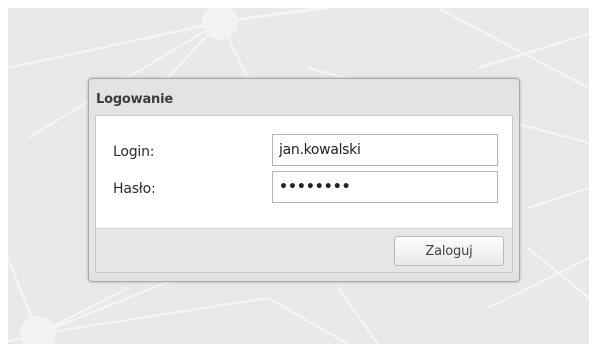 This screenshot has height=344, width=589. Describe the element at coordinates (134, 152) in the screenshot. I see `login-label: Login:` at that location.